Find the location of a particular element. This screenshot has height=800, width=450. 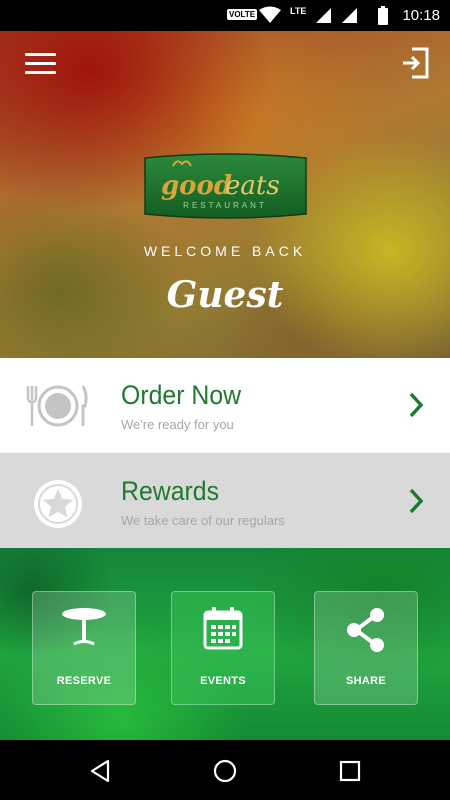

logo-good: good is located at coordinates (196, 186).